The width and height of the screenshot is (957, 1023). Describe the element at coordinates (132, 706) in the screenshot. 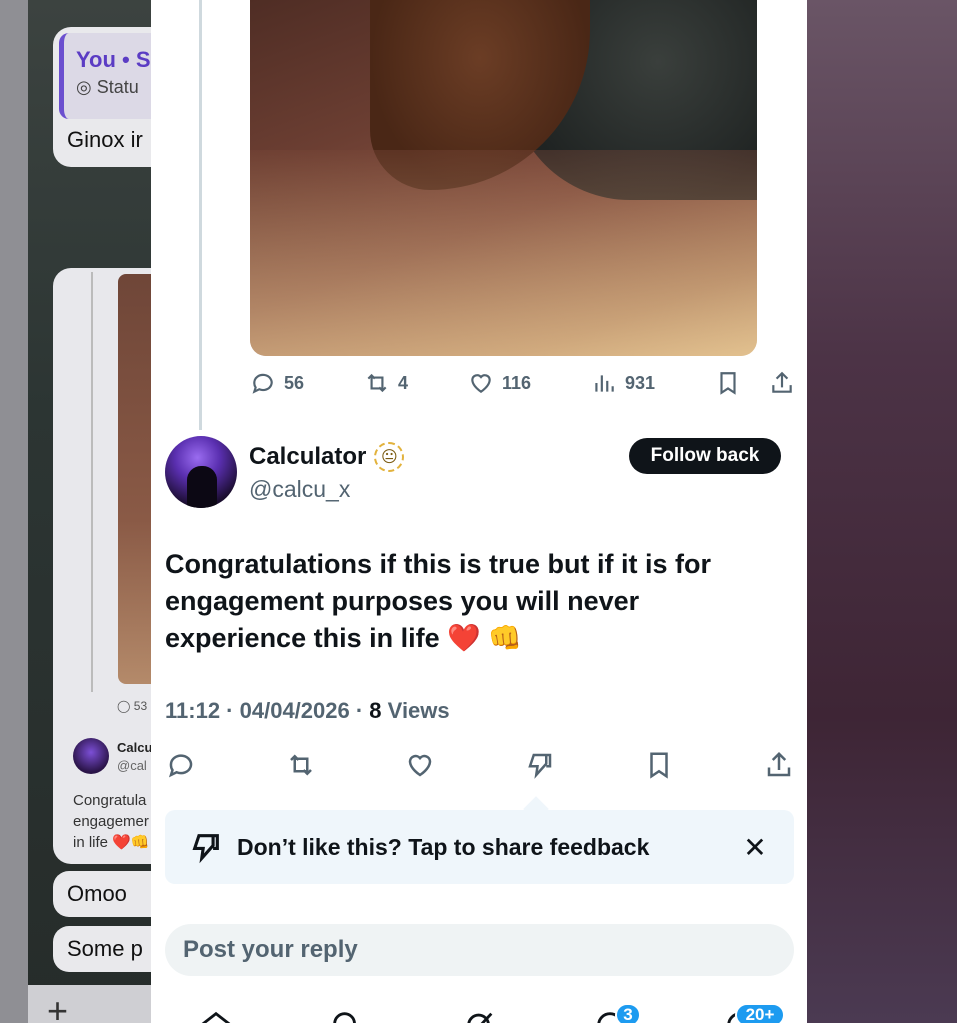

I see `mini-reply-count: ◯ 53` at that location.